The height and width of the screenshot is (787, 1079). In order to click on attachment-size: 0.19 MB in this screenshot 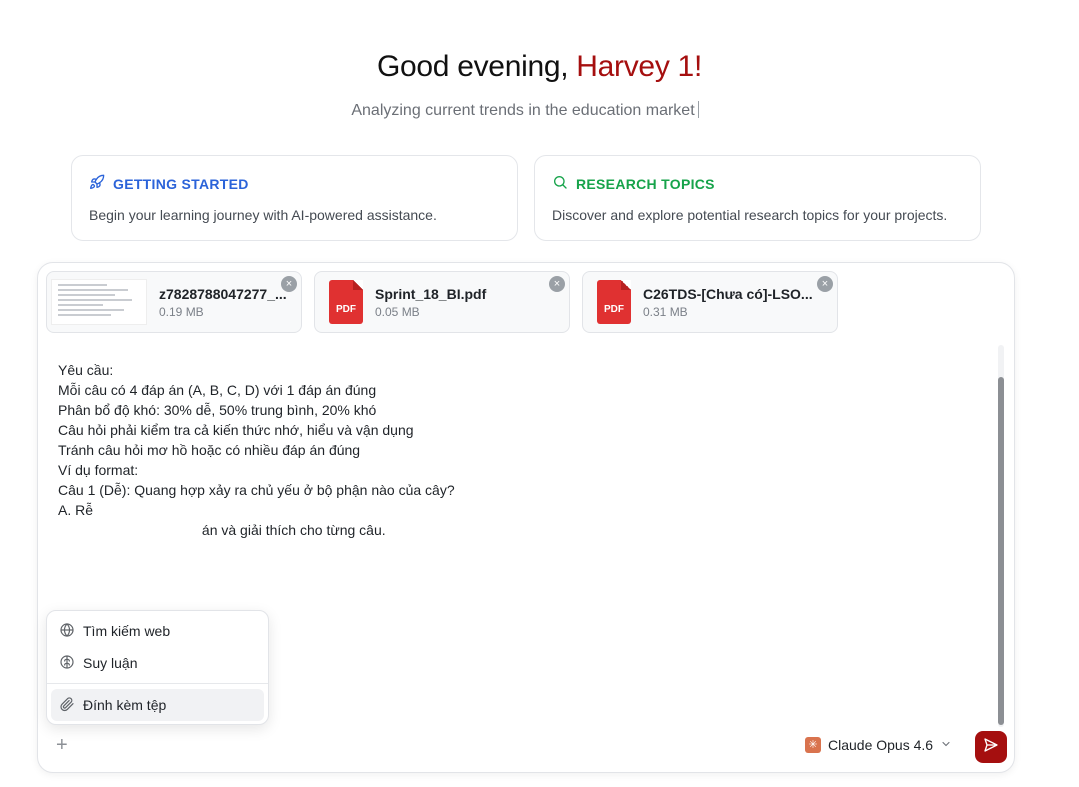, I will do `click(181, 311)`.